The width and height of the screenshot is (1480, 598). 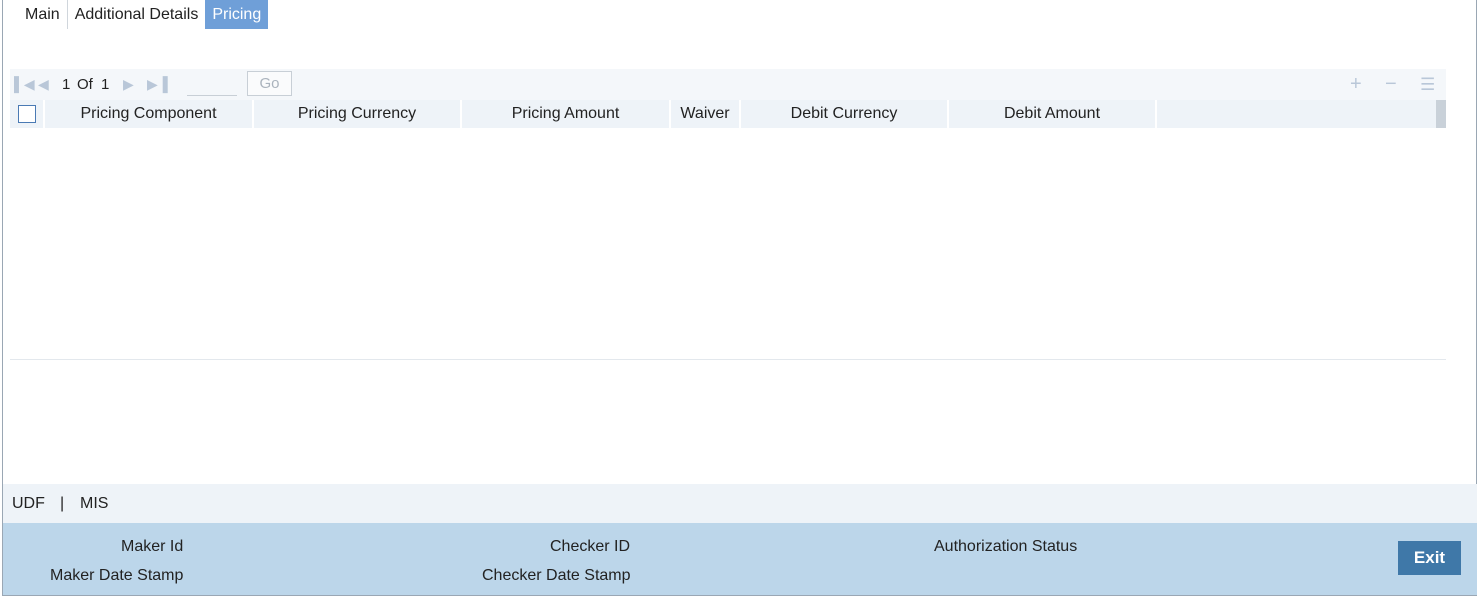 I want to click on authorization-status-label: Authorization Status, so click(x=1006, y=546).